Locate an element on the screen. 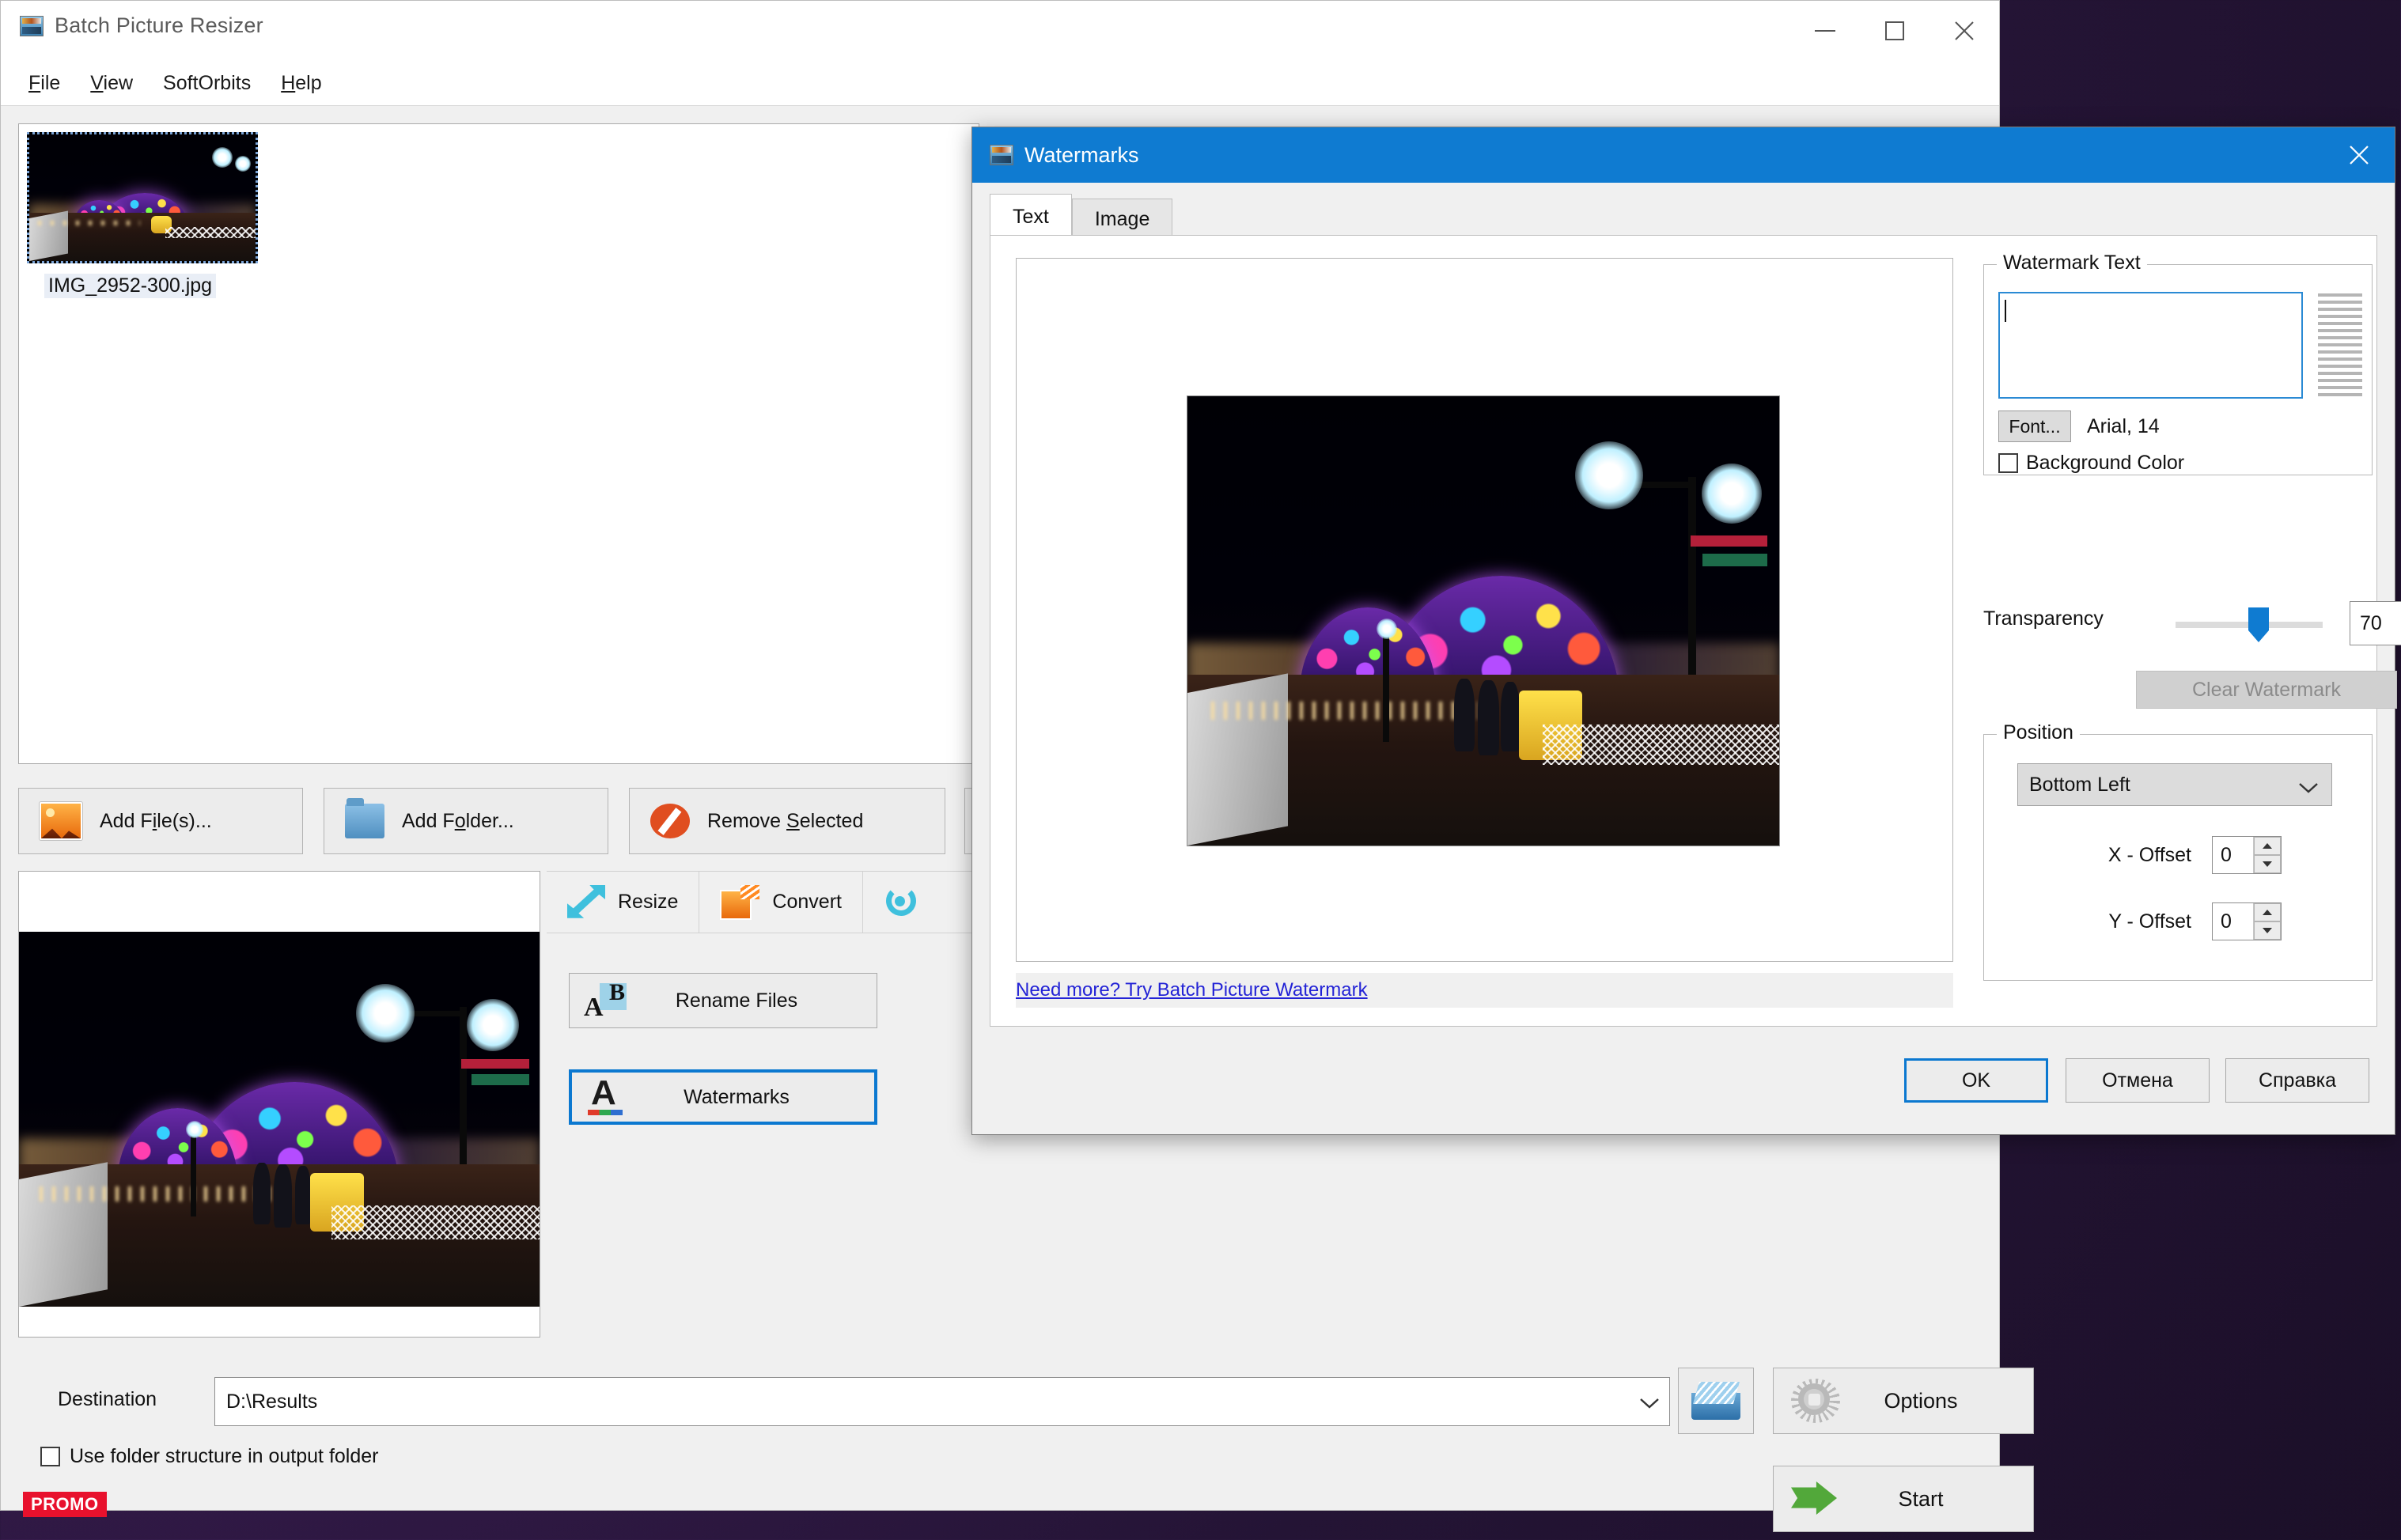 This screenshot has width=2401, height=1540. menu-item-file-label-rest: ile is located at coordinates (51, 82).